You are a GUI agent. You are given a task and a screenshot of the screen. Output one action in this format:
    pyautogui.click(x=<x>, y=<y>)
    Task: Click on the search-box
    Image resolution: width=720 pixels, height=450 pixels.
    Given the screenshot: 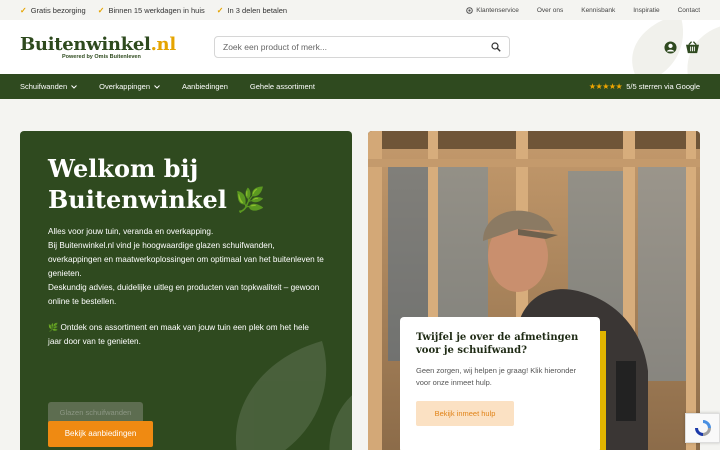 What is the action you would take?
    pyautogui.click(x=362, y=47)
    